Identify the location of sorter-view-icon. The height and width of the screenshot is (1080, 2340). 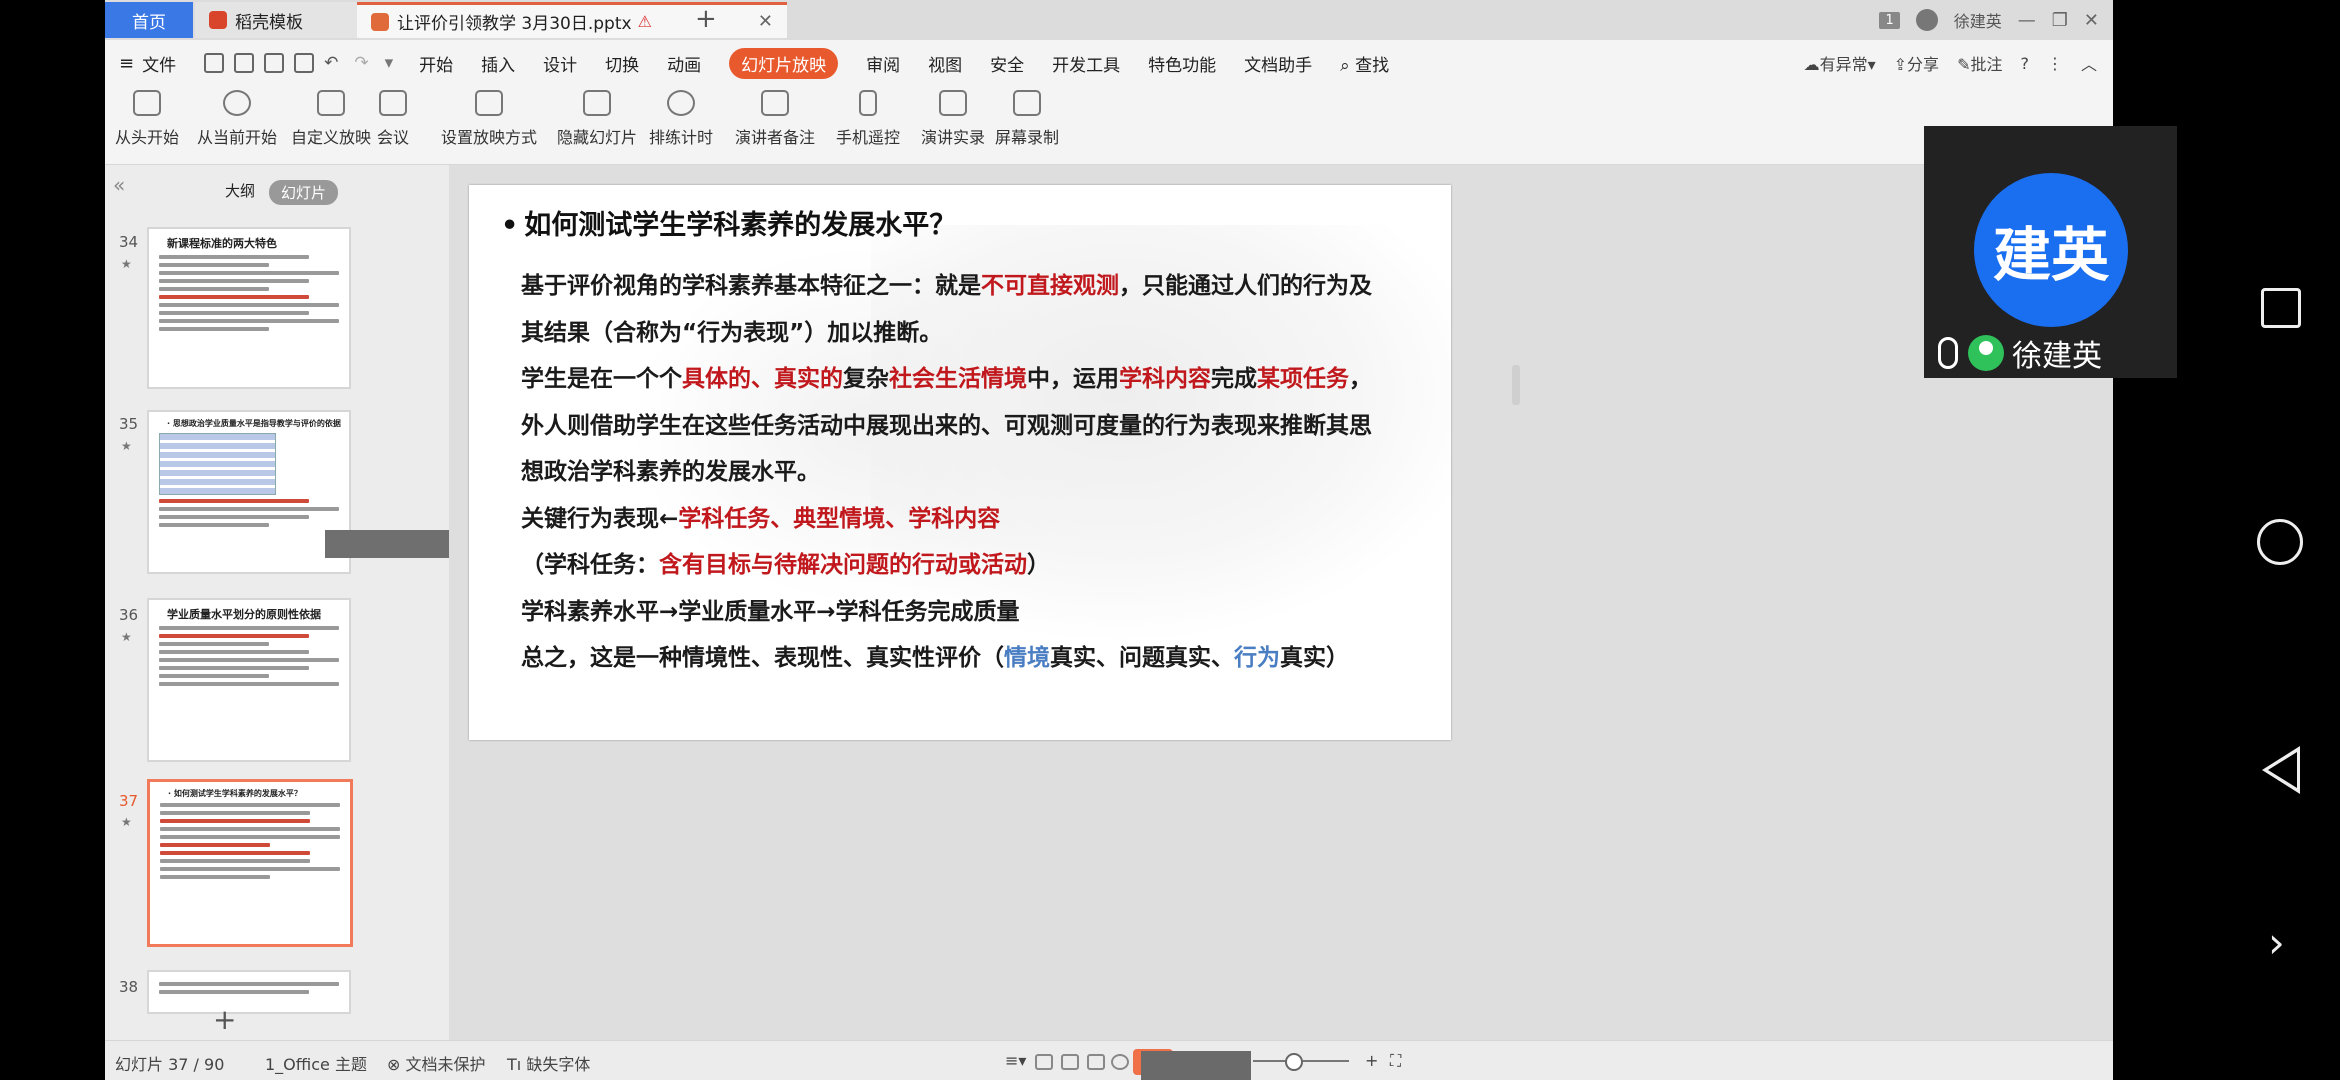
(1070, 1060).